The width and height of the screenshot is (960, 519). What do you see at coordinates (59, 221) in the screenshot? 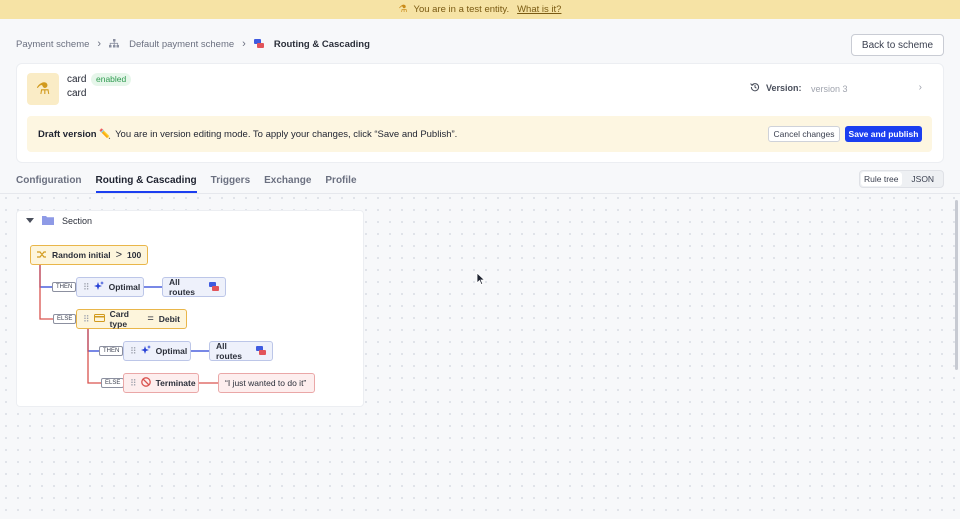
I see `section-header: Section` at bounding box center [59, 221].